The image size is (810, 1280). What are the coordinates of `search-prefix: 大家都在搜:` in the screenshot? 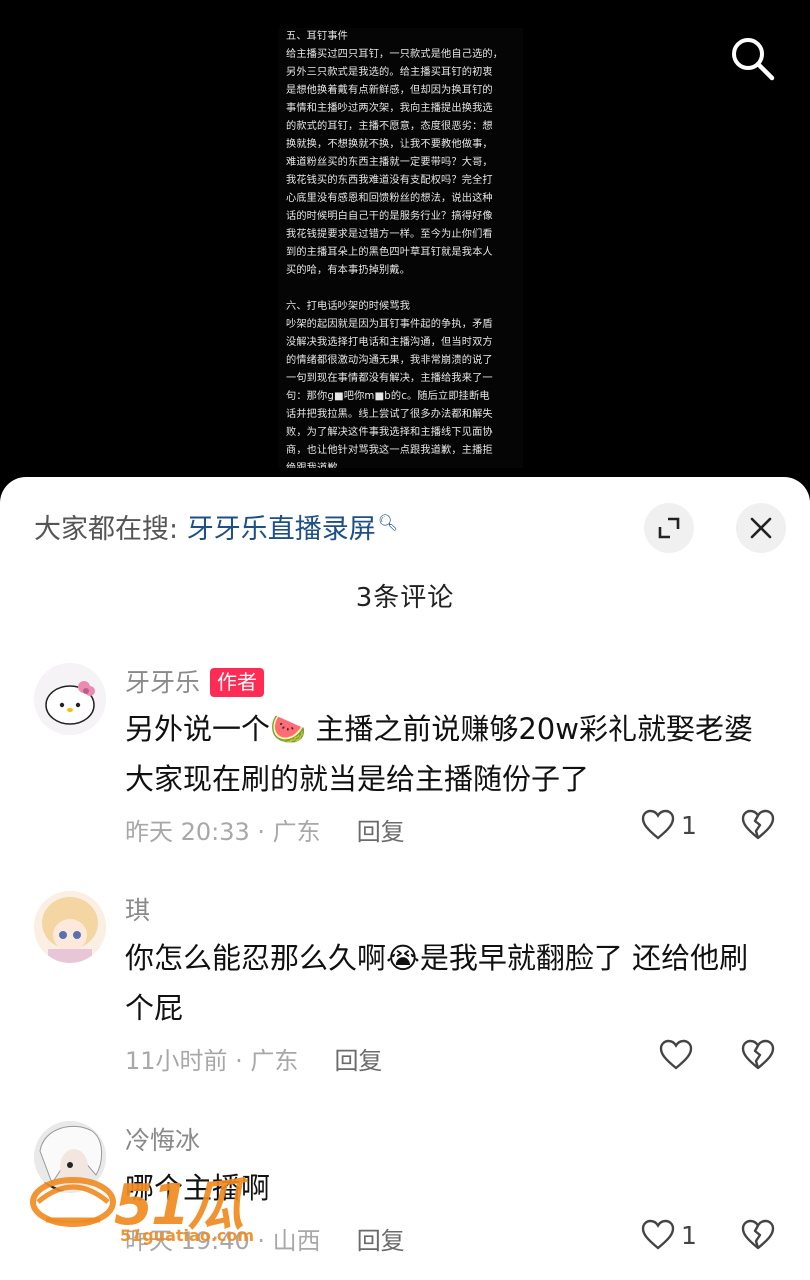 It's located at (106, 529).